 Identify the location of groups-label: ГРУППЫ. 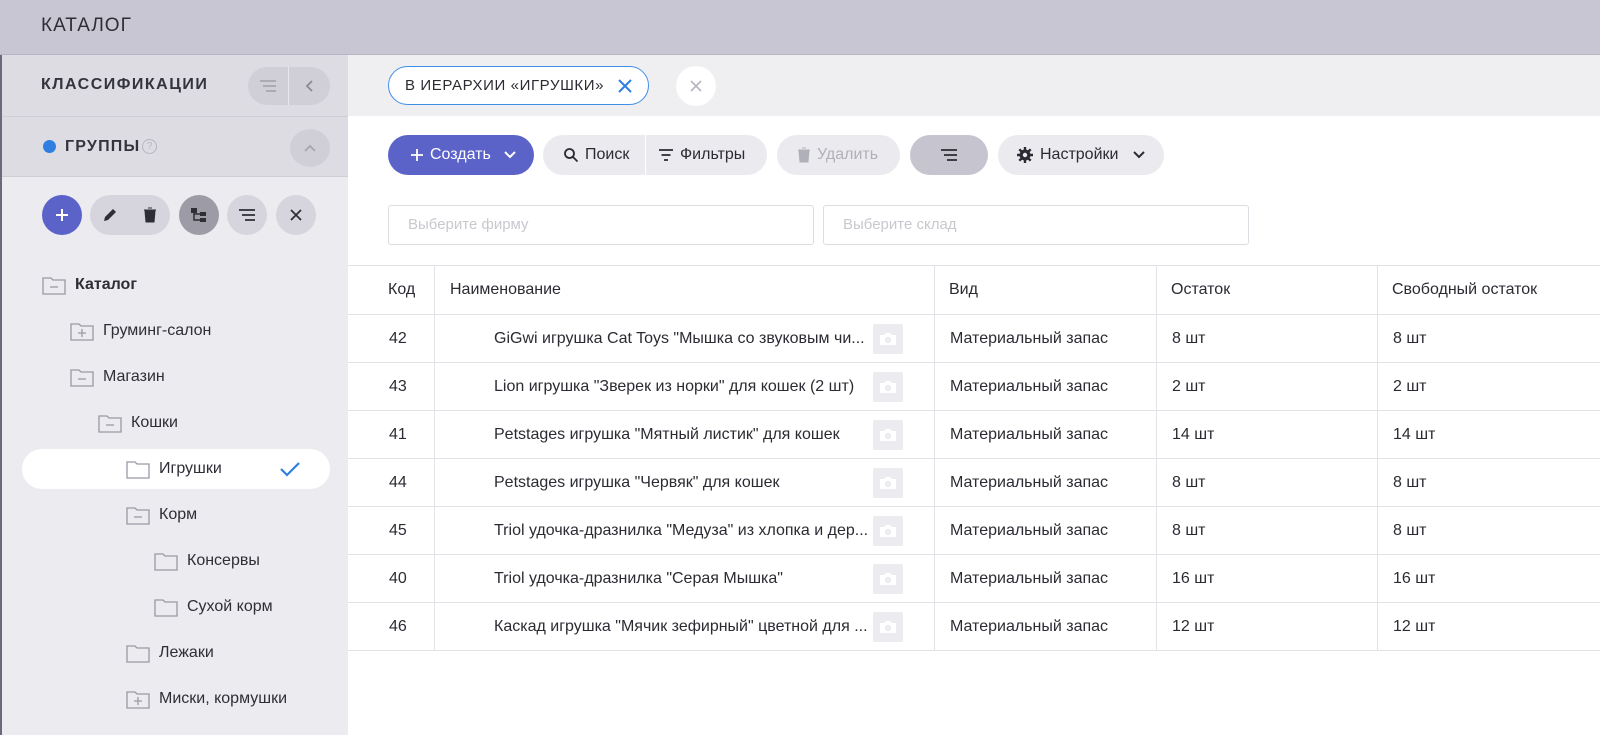
(103, 146).